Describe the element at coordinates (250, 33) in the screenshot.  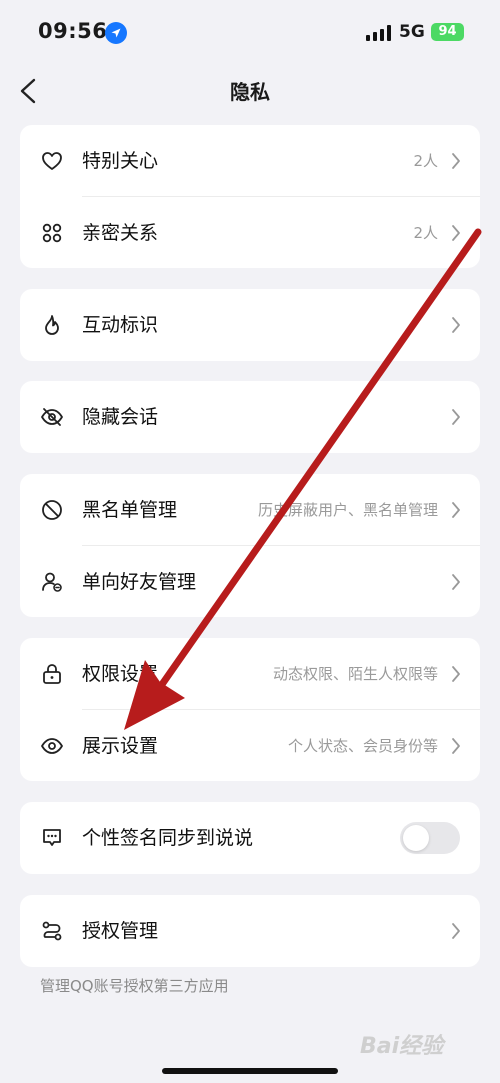
I see `status-bar: 09:56 5G 94` at that location.